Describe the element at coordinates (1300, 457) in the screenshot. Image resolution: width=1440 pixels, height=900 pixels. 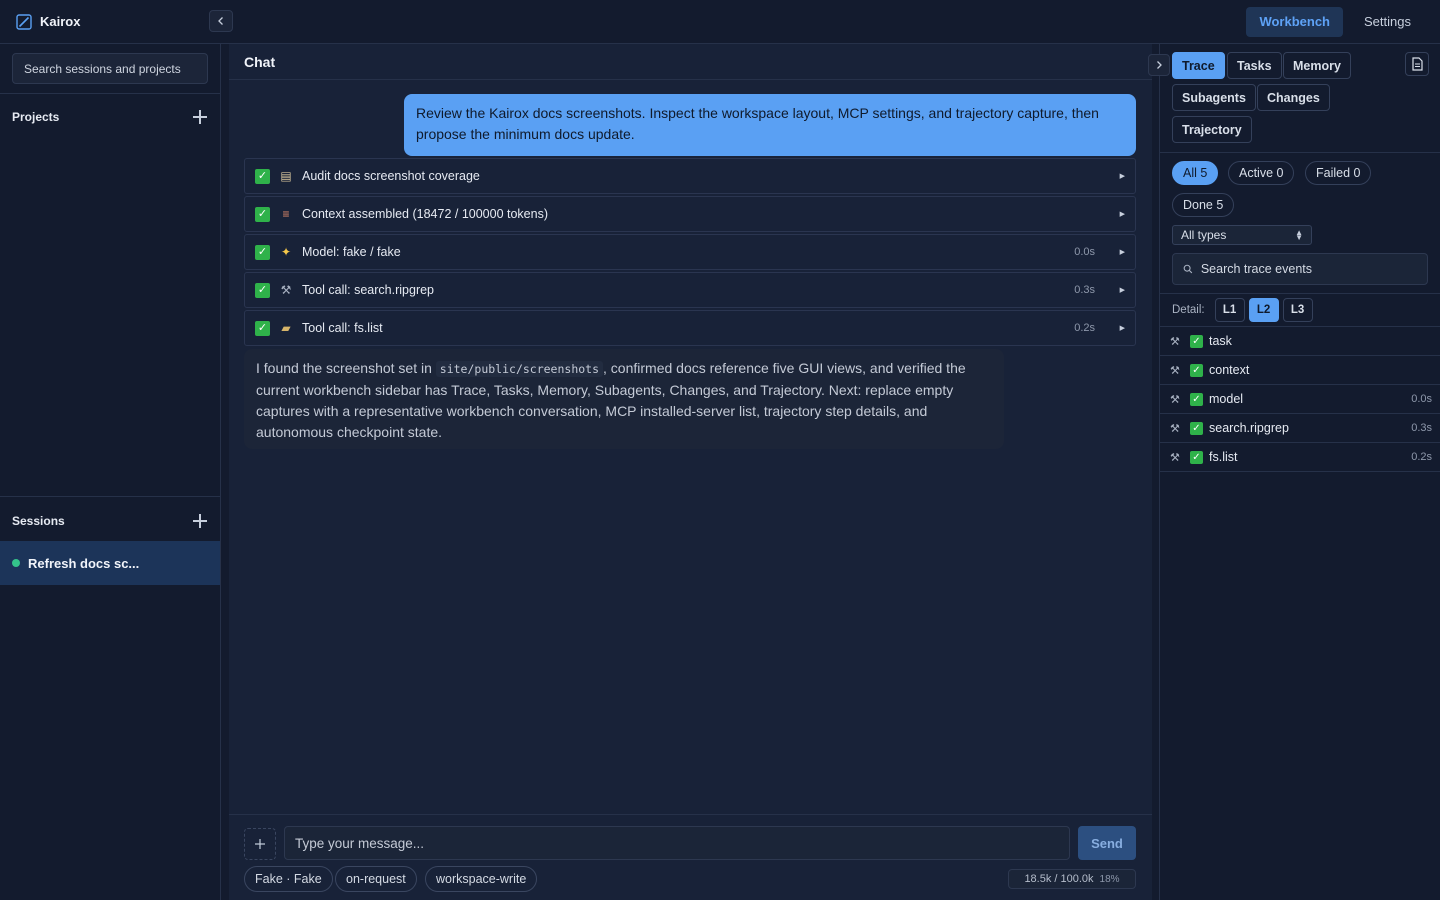
I see `trace-event-row: ⚒ ✓ fs.list 0.2s` at that location.